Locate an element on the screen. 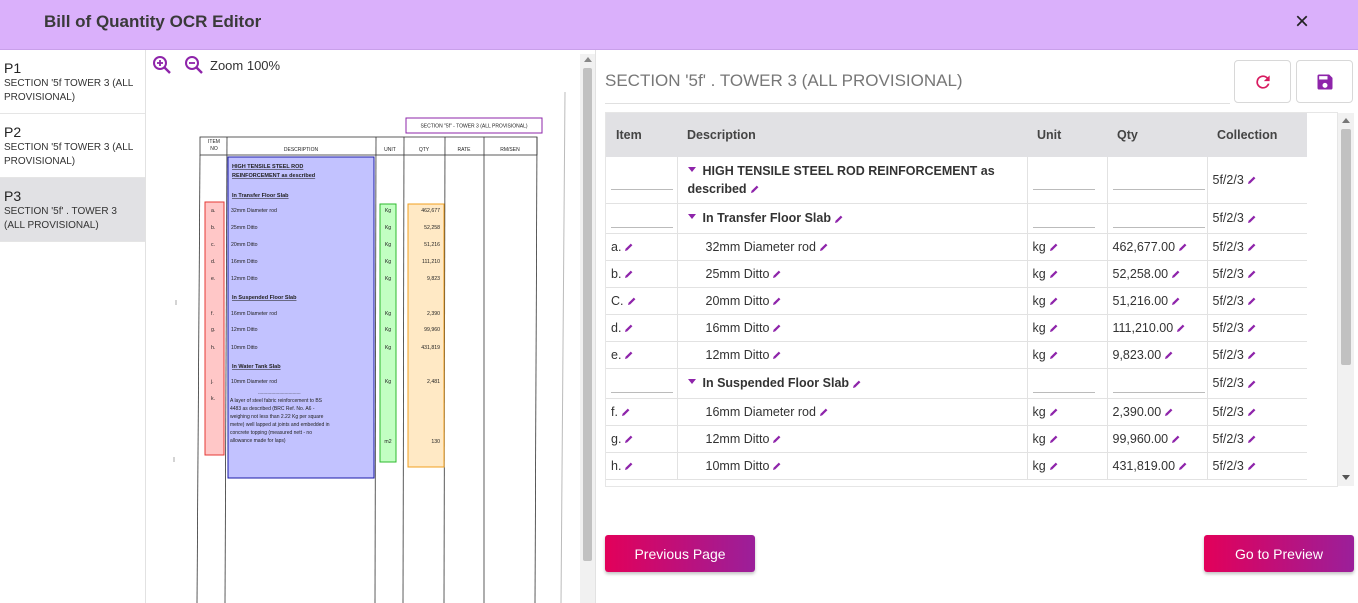  qty-cell: 52,258.00 is located at coordinates (1157, 274).